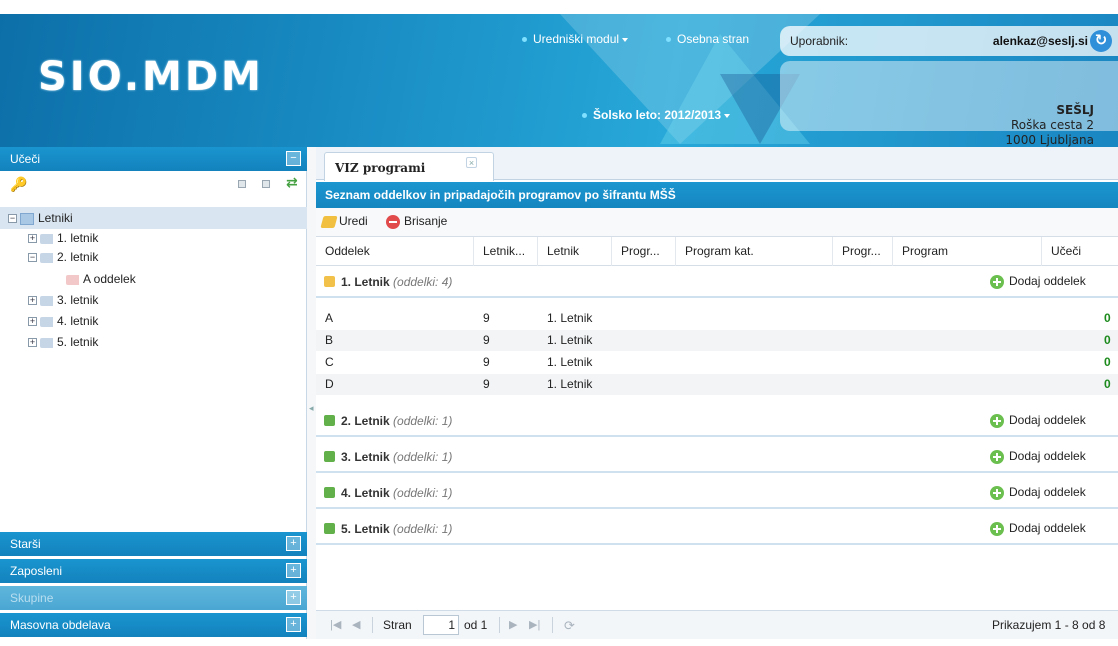  I want to click on nav-personal-page-label: Osebna stran, so click(713, 39).